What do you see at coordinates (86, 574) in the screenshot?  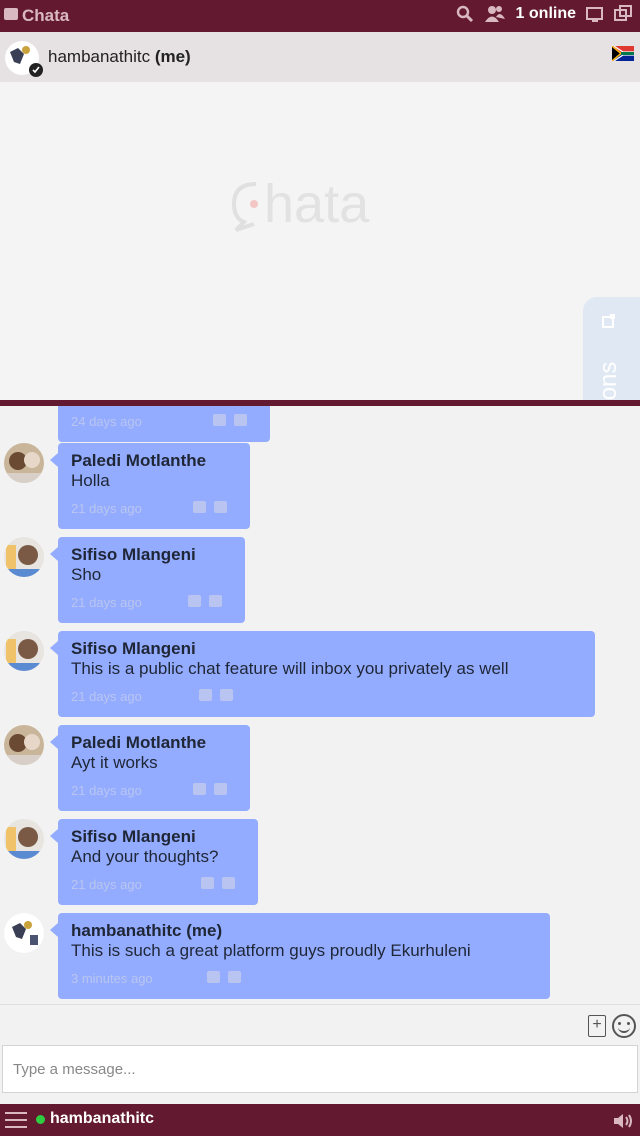 I see `message-text: Sho` at bounding box center [86, 574].